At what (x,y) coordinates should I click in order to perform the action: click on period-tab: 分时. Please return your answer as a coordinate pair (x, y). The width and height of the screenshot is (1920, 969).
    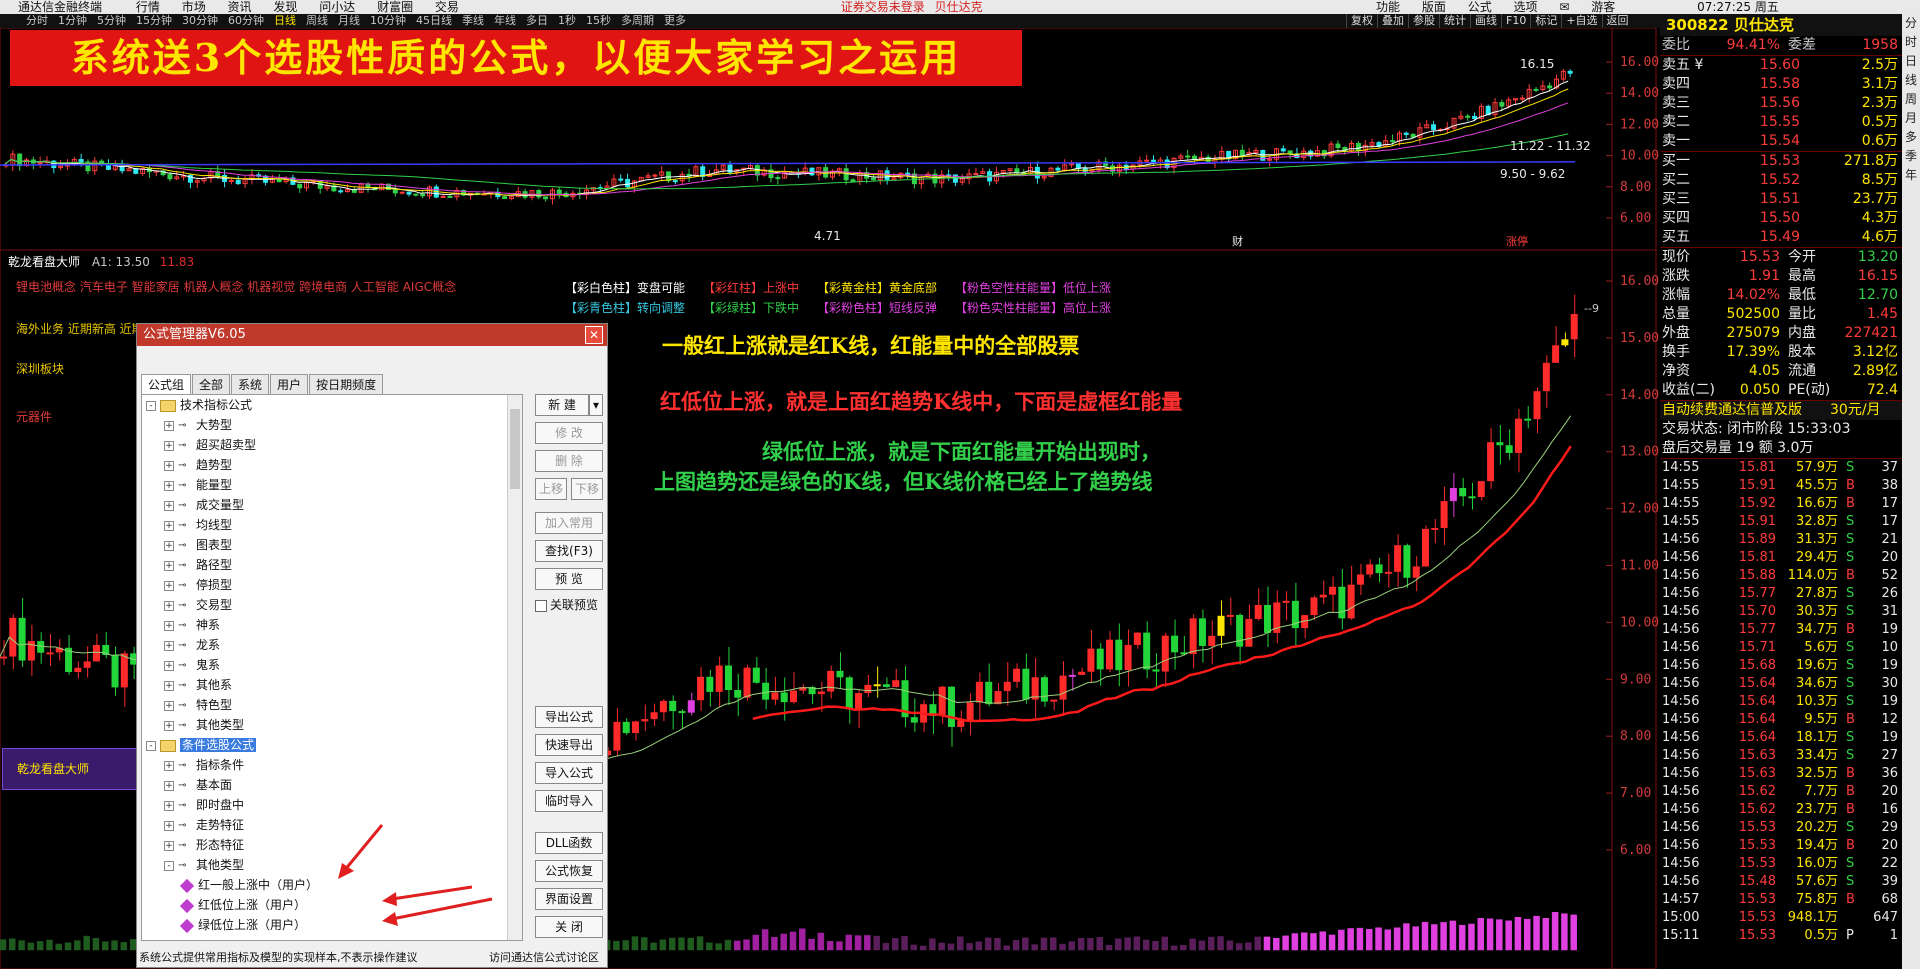
    Looking at the image, I should click on (37, 20).